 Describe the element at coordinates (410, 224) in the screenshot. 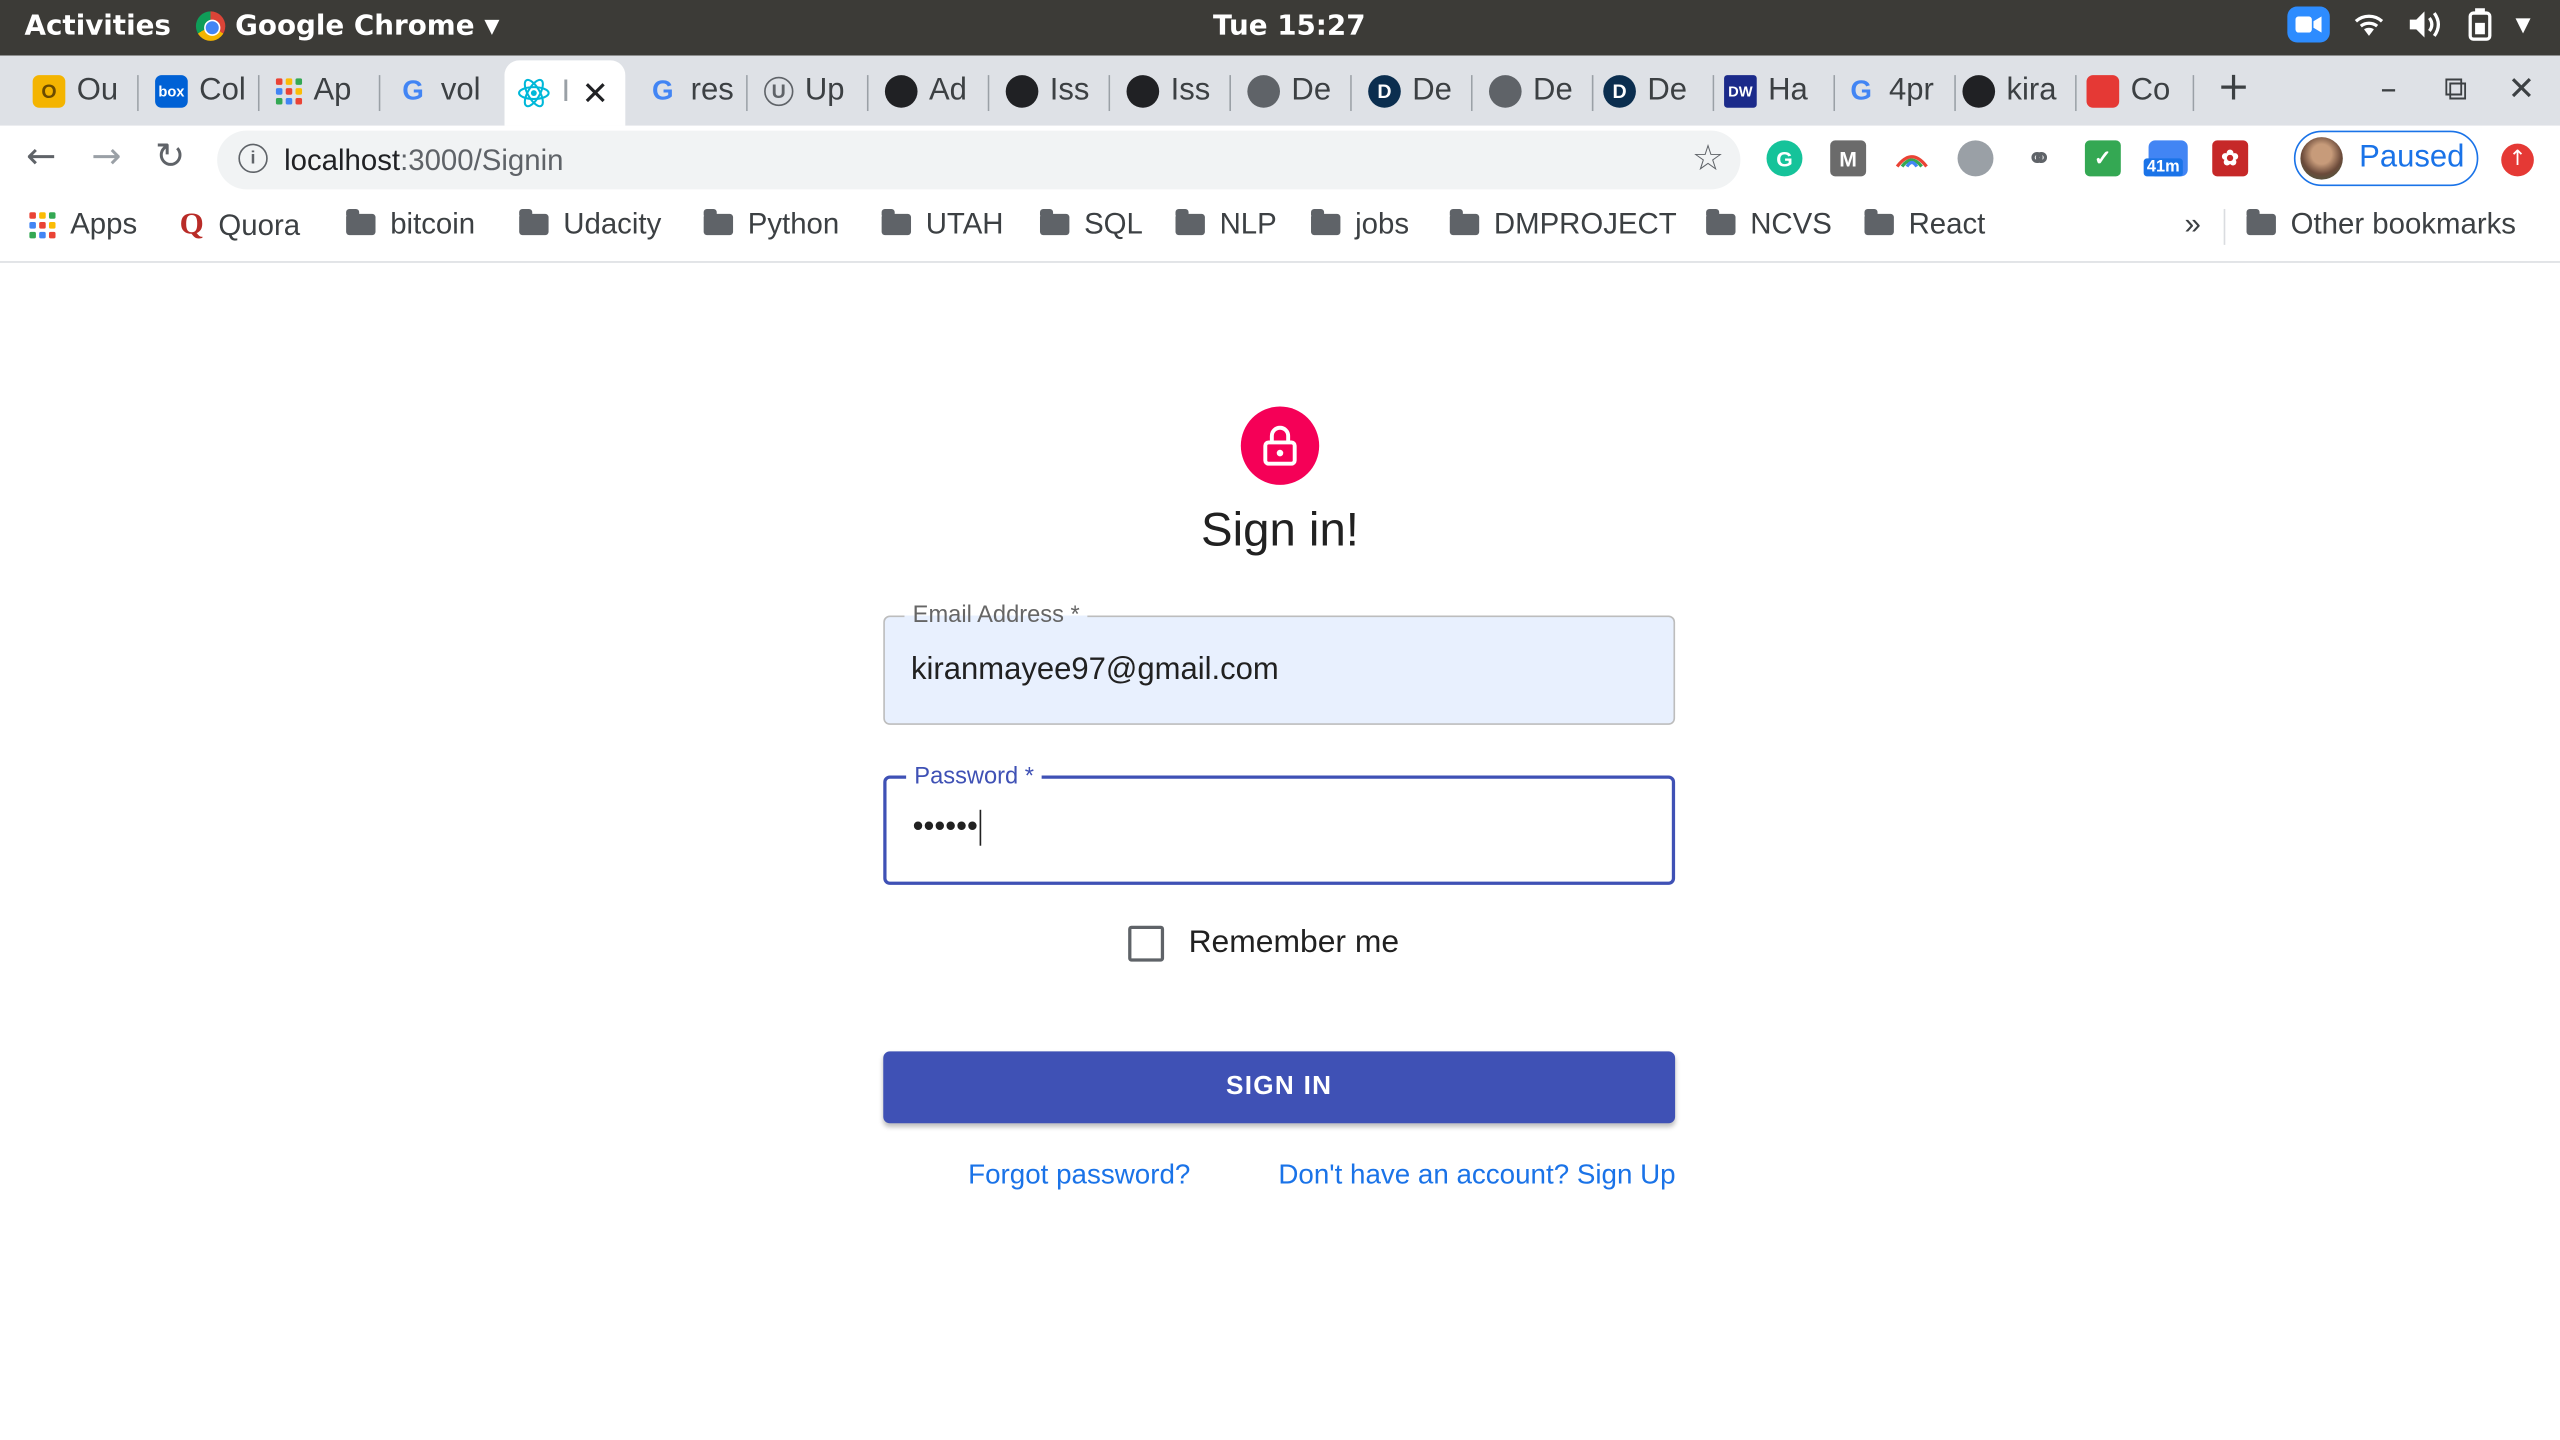

I see `bookmark-folder: bitcoin` at that location.